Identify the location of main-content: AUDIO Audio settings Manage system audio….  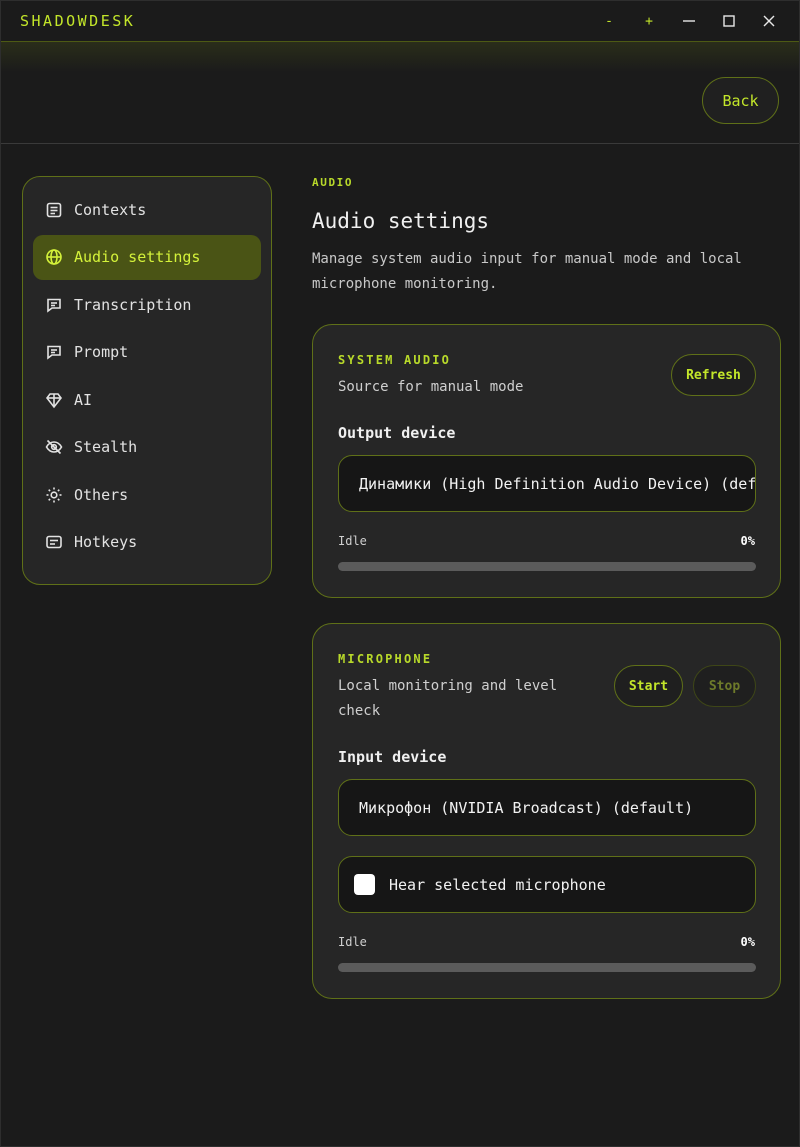
(546, 236).